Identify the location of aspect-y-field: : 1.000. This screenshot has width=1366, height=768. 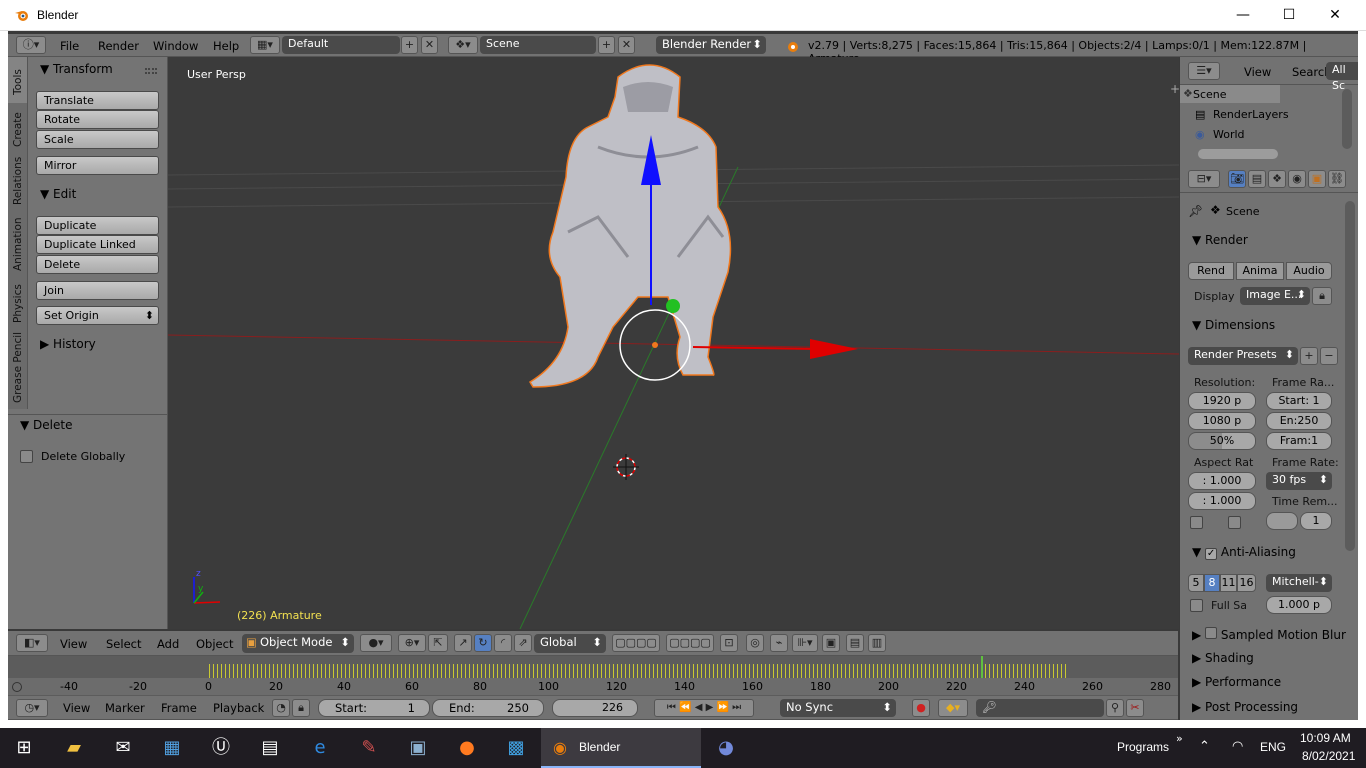
(1222, 501).